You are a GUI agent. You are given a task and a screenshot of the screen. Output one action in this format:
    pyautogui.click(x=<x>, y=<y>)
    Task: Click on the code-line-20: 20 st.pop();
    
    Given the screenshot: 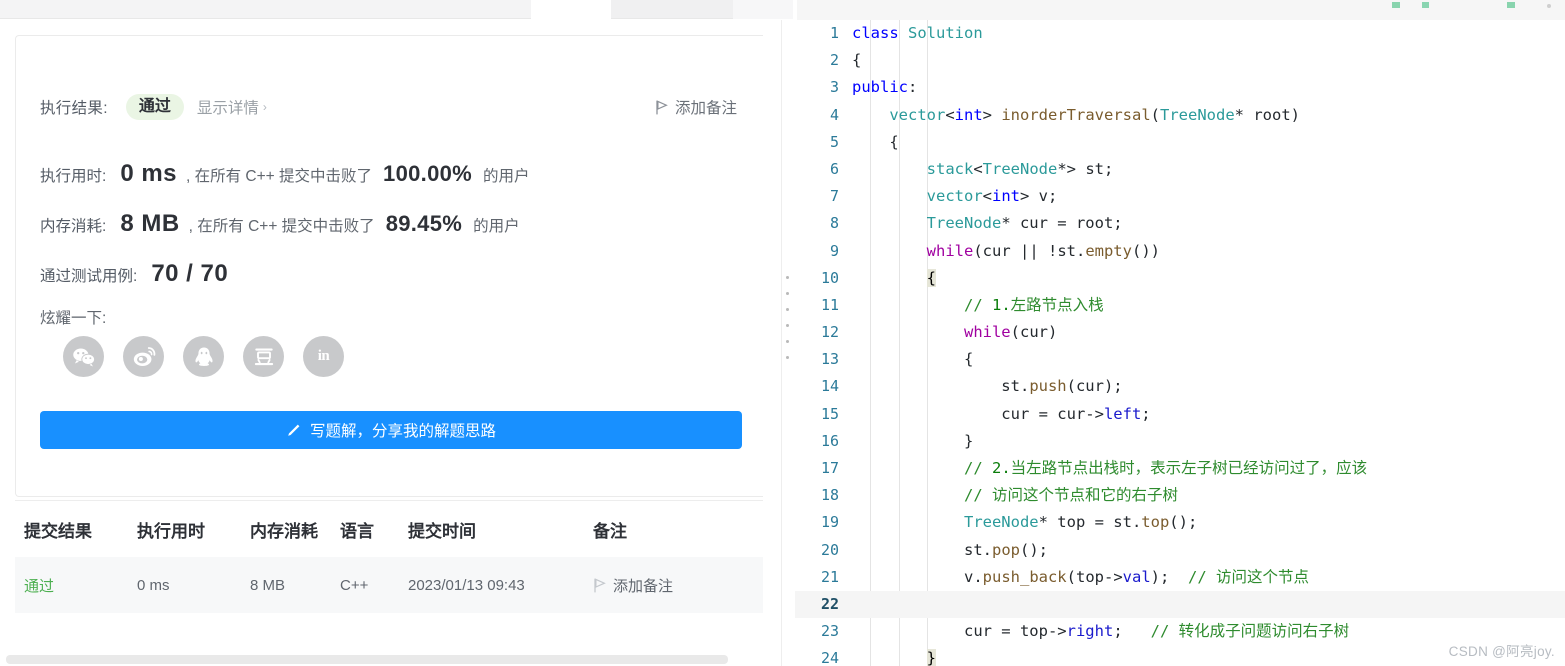 What is the action you would take?
    pyautogui.click(x=1180, y=550)
    